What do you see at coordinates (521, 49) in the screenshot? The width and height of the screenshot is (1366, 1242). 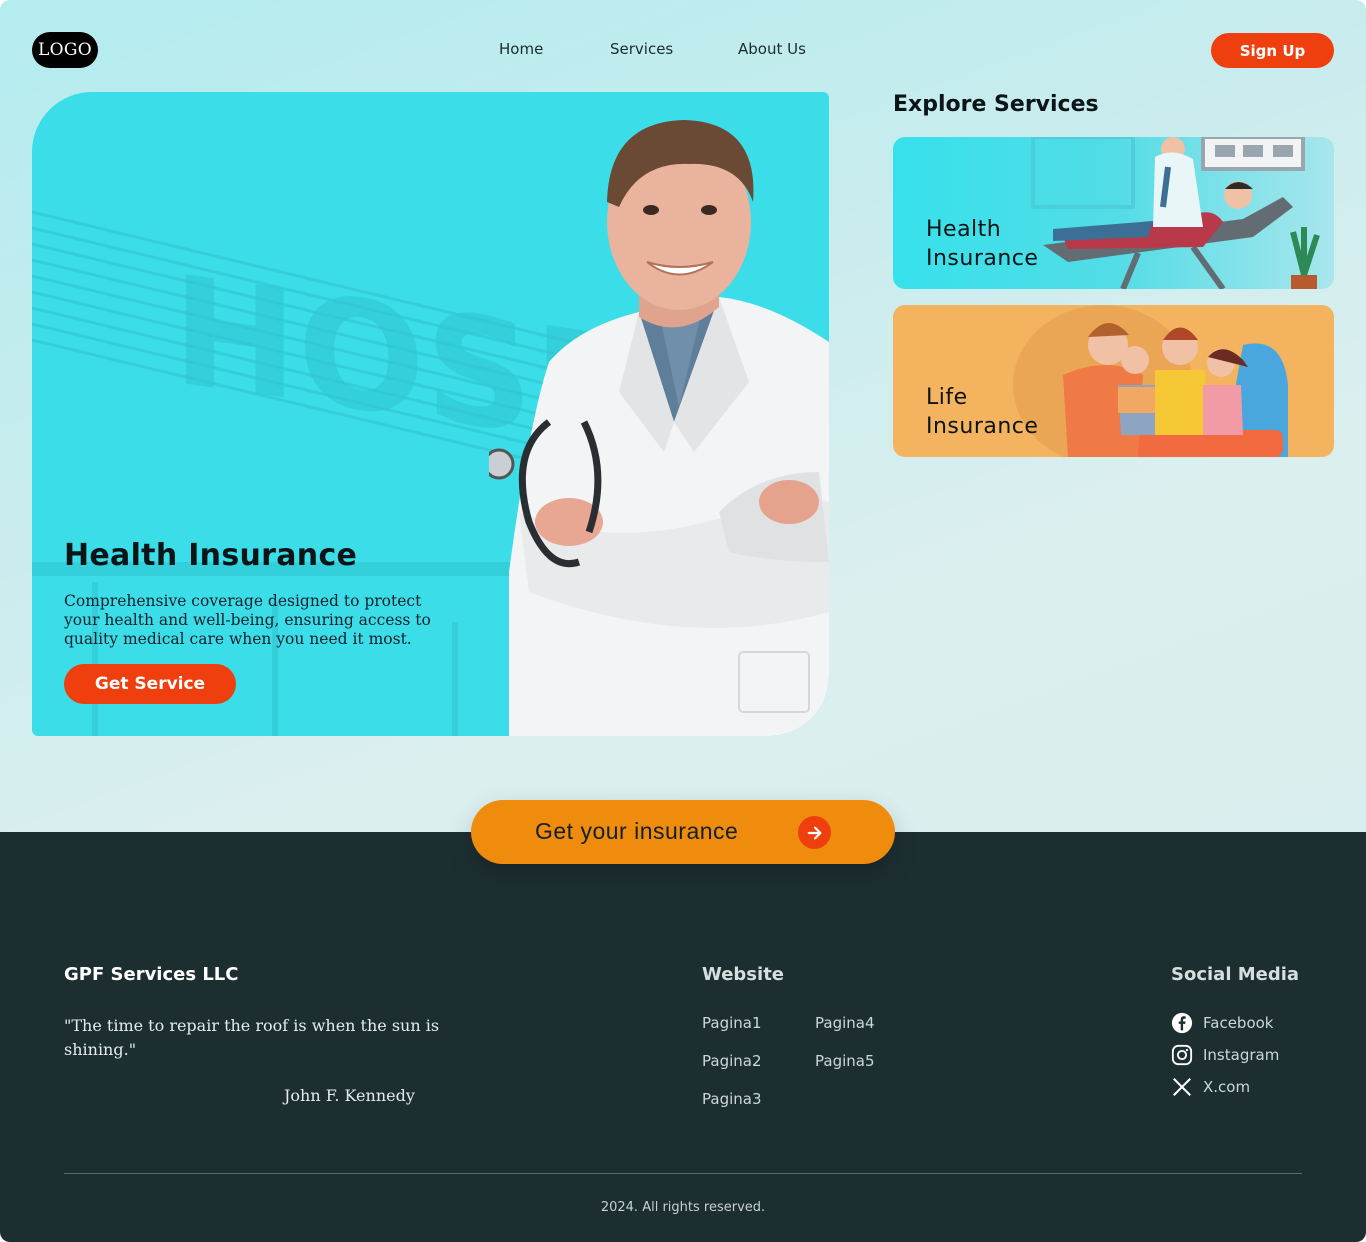 I see `nav-home: Home` at bounding box center [521, 49].